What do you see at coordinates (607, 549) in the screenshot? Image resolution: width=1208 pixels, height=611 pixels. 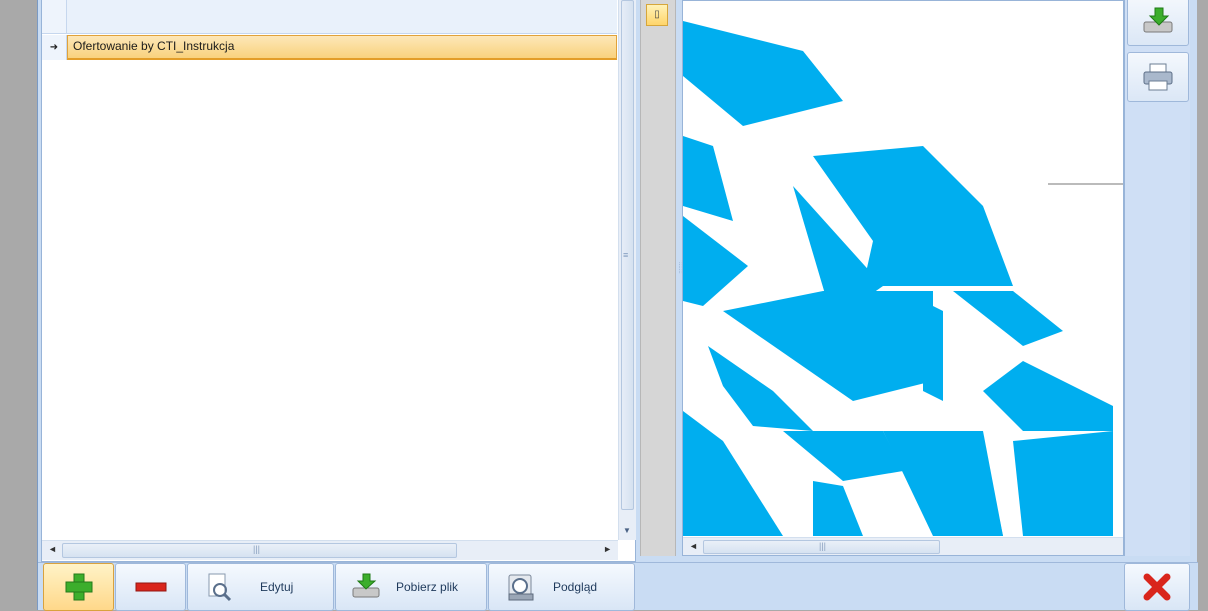 I see `scroll-right-arrow-icon: ►` at bounding box center [607, 549].